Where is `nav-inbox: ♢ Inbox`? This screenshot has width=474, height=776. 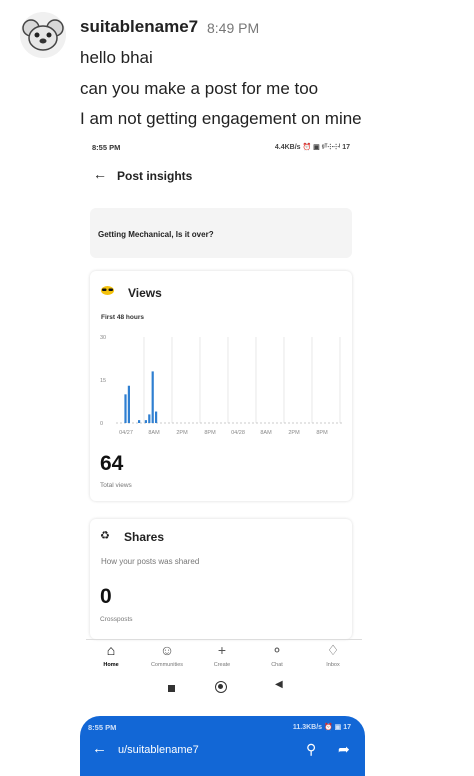 nav-inbox: ♢ Inbox is located at coordinates (333, 654).